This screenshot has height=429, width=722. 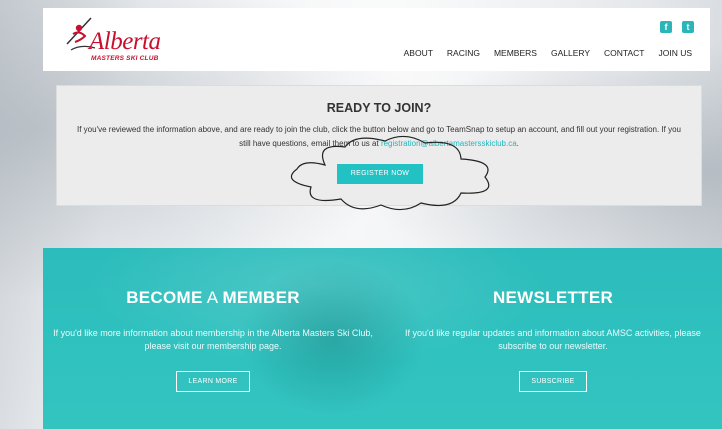 I want to click on club-logo: Alberta MASTERS SKI CLUB, so click(x=121, y=40).